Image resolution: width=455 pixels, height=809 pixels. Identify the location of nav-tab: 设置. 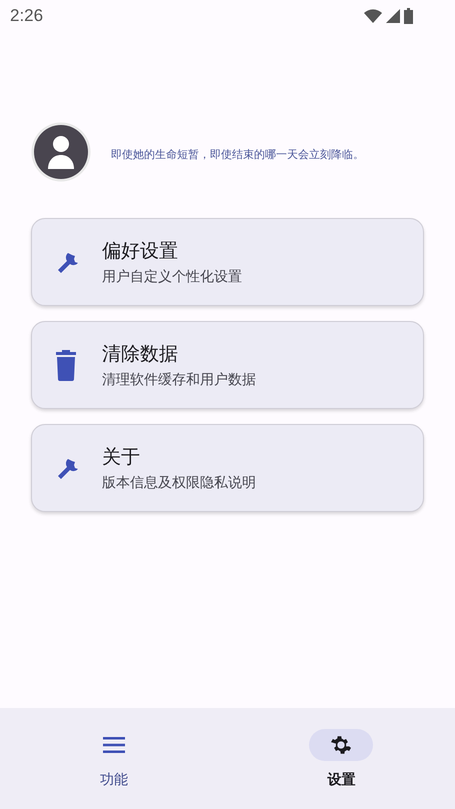
(341, 758).